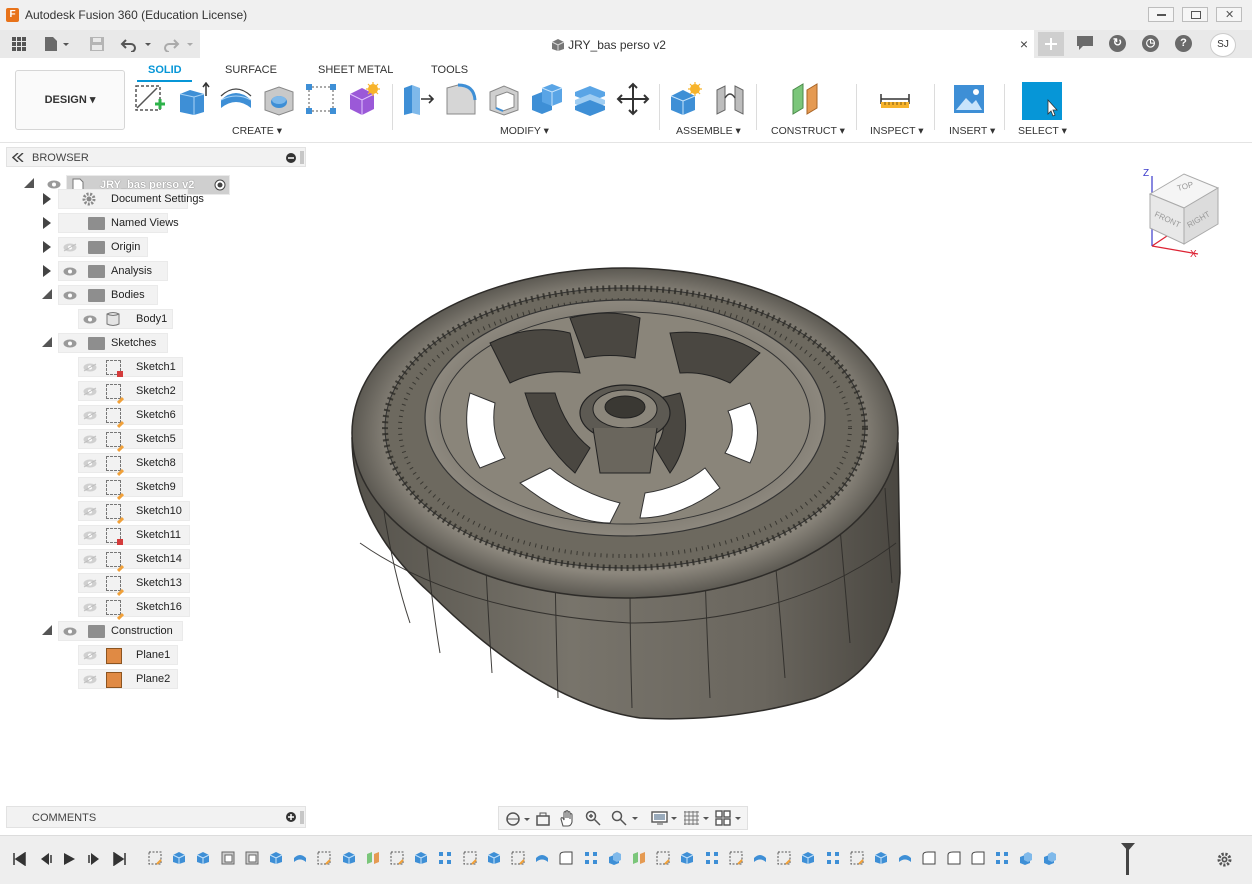  What do you see at coordinates (18, 157) in the screenshot?
I see `collapse-panel-icon` at bounding box center [18, 157].